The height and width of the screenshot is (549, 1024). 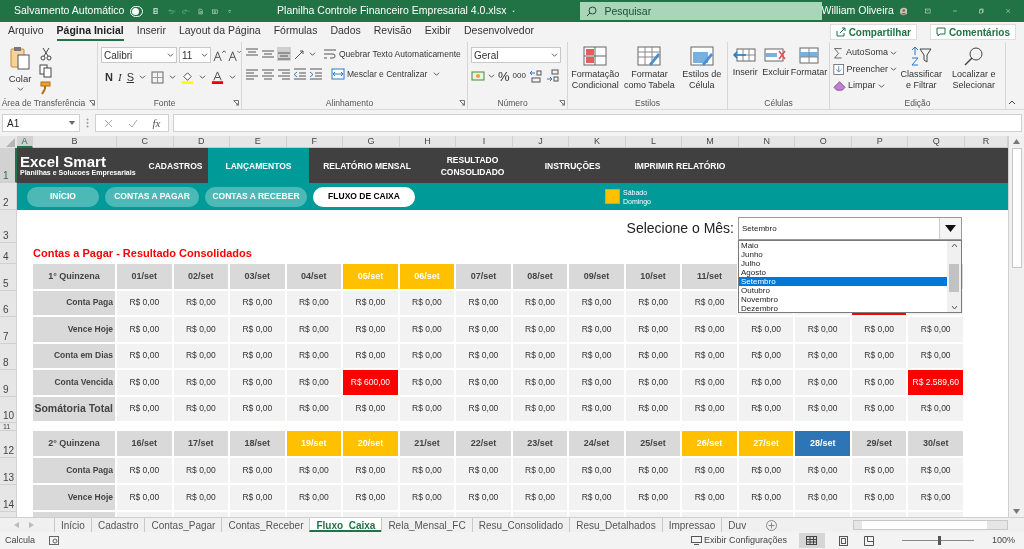 I want to click on month-option: Junho, so click(x=843, y=254).